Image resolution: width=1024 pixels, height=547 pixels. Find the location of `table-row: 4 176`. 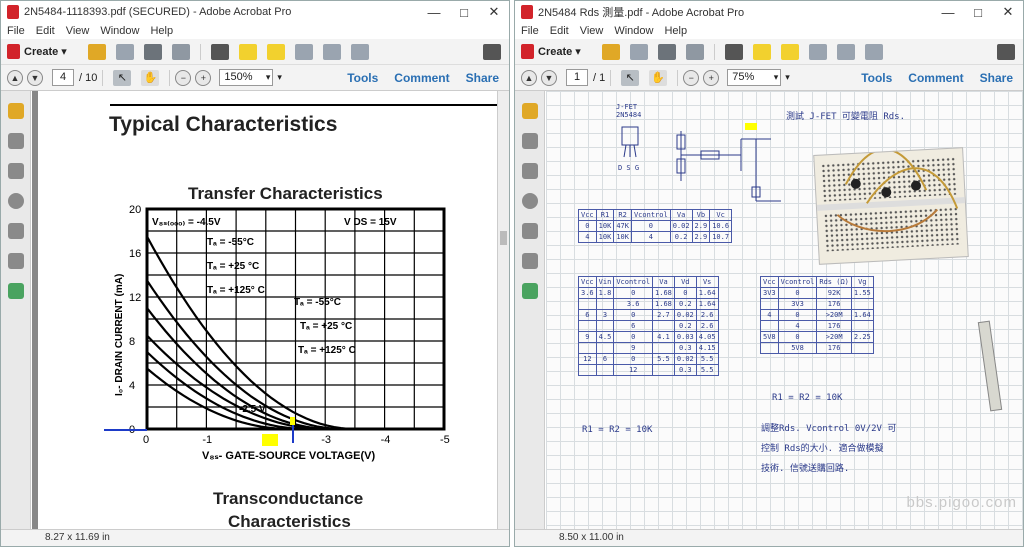

table-row: 4 176 is located at coordinates (817, 326).